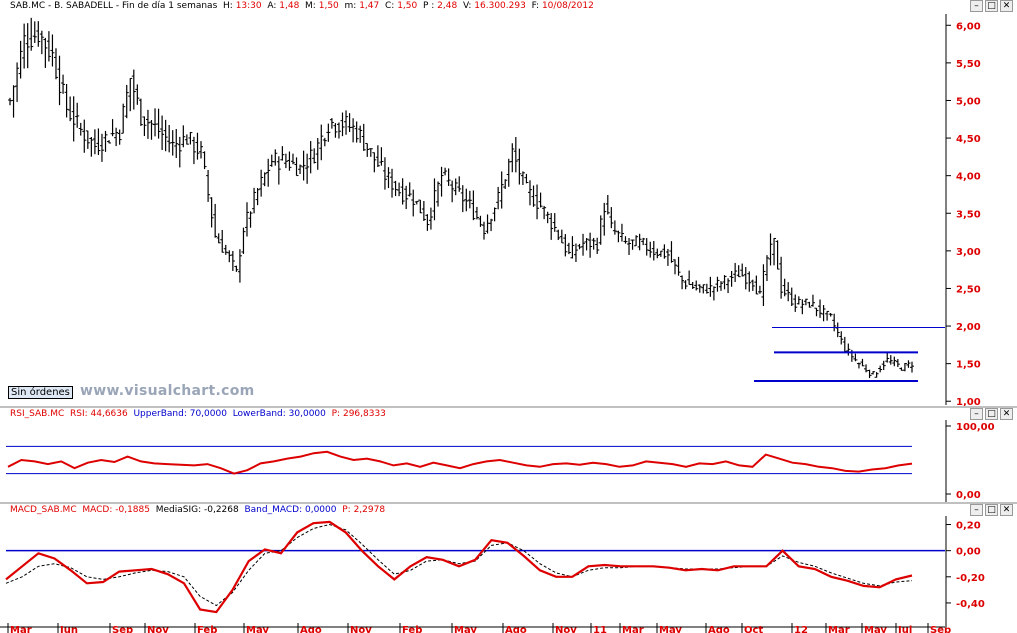 This screenshot has height=633, width=1017. Describe the element at coordinates (40, 392) in the screenshot. I see `orders-button: Sin órdenes` at that location.